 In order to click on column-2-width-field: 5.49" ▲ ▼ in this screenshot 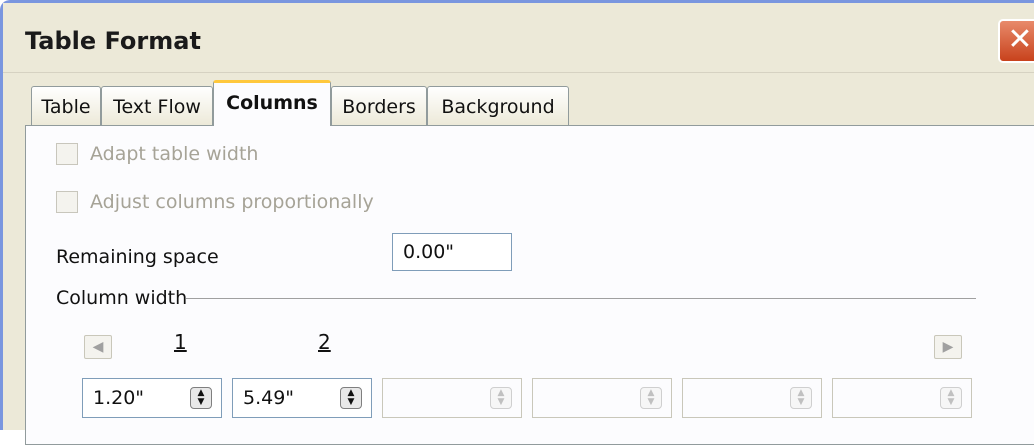, I will do `click(302, 398)`.